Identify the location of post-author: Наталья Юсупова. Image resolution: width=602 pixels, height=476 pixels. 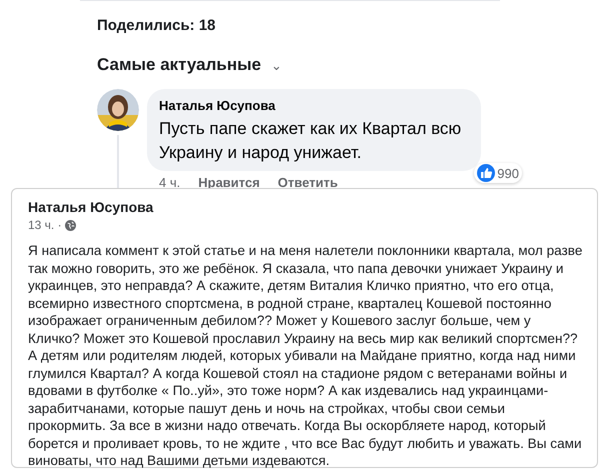
(91, 207).